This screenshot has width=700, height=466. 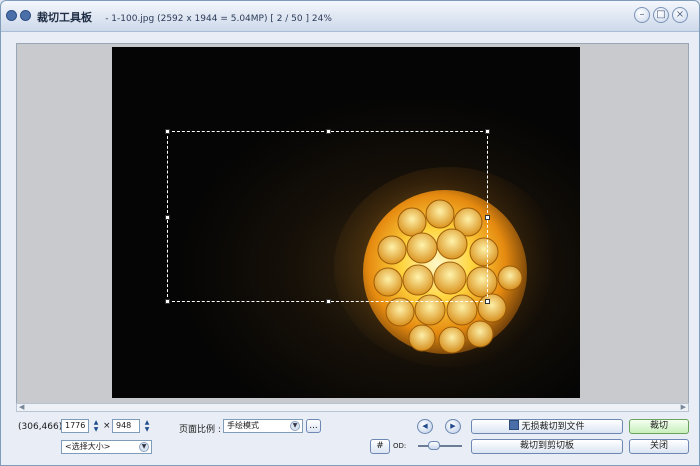 I want to click on prev-image-button: ◀, so click(x=425, y=426).